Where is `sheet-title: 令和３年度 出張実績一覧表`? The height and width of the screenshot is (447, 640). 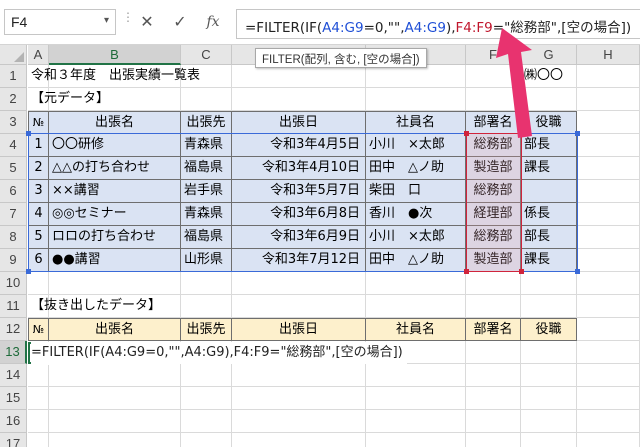
sheet-title: 令和３年度 出張実績一覧表 is located at coordinates (178, 76).